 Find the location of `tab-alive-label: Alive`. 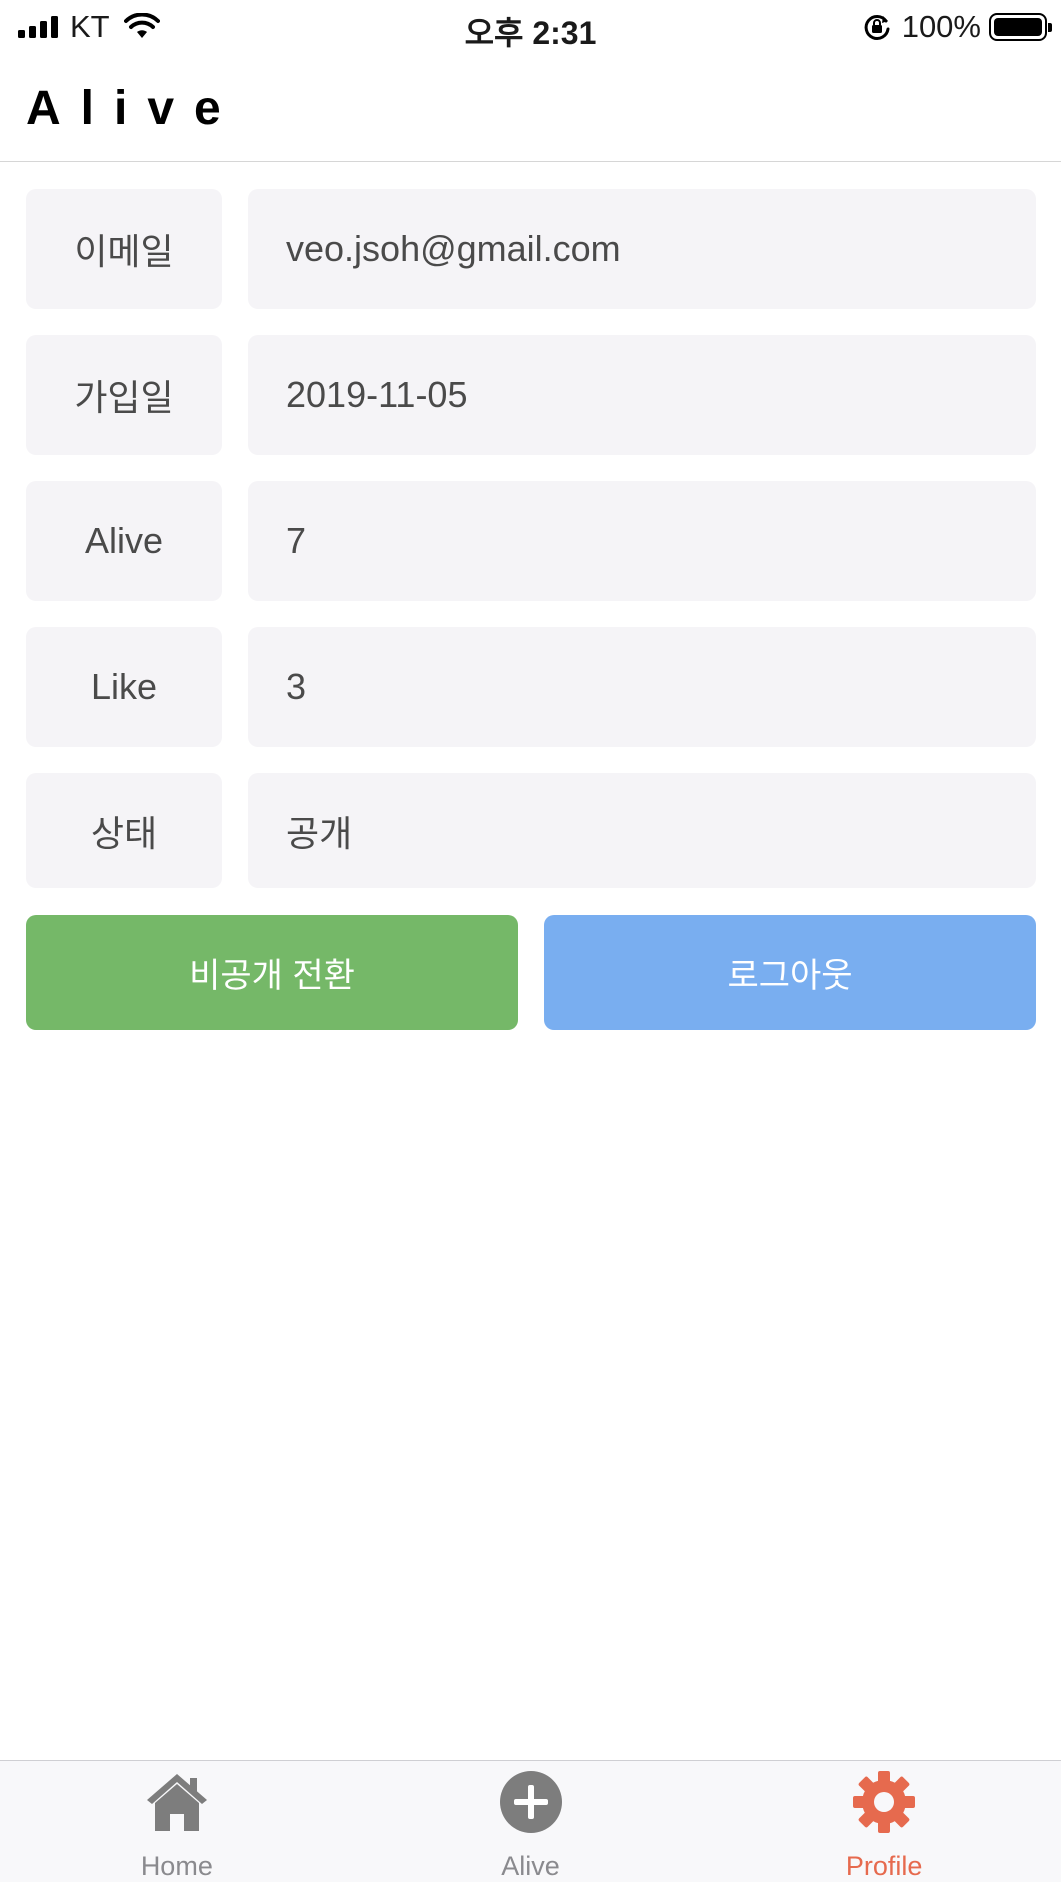

tab-alive-label: Alive is located at coordinates (530, 1866).